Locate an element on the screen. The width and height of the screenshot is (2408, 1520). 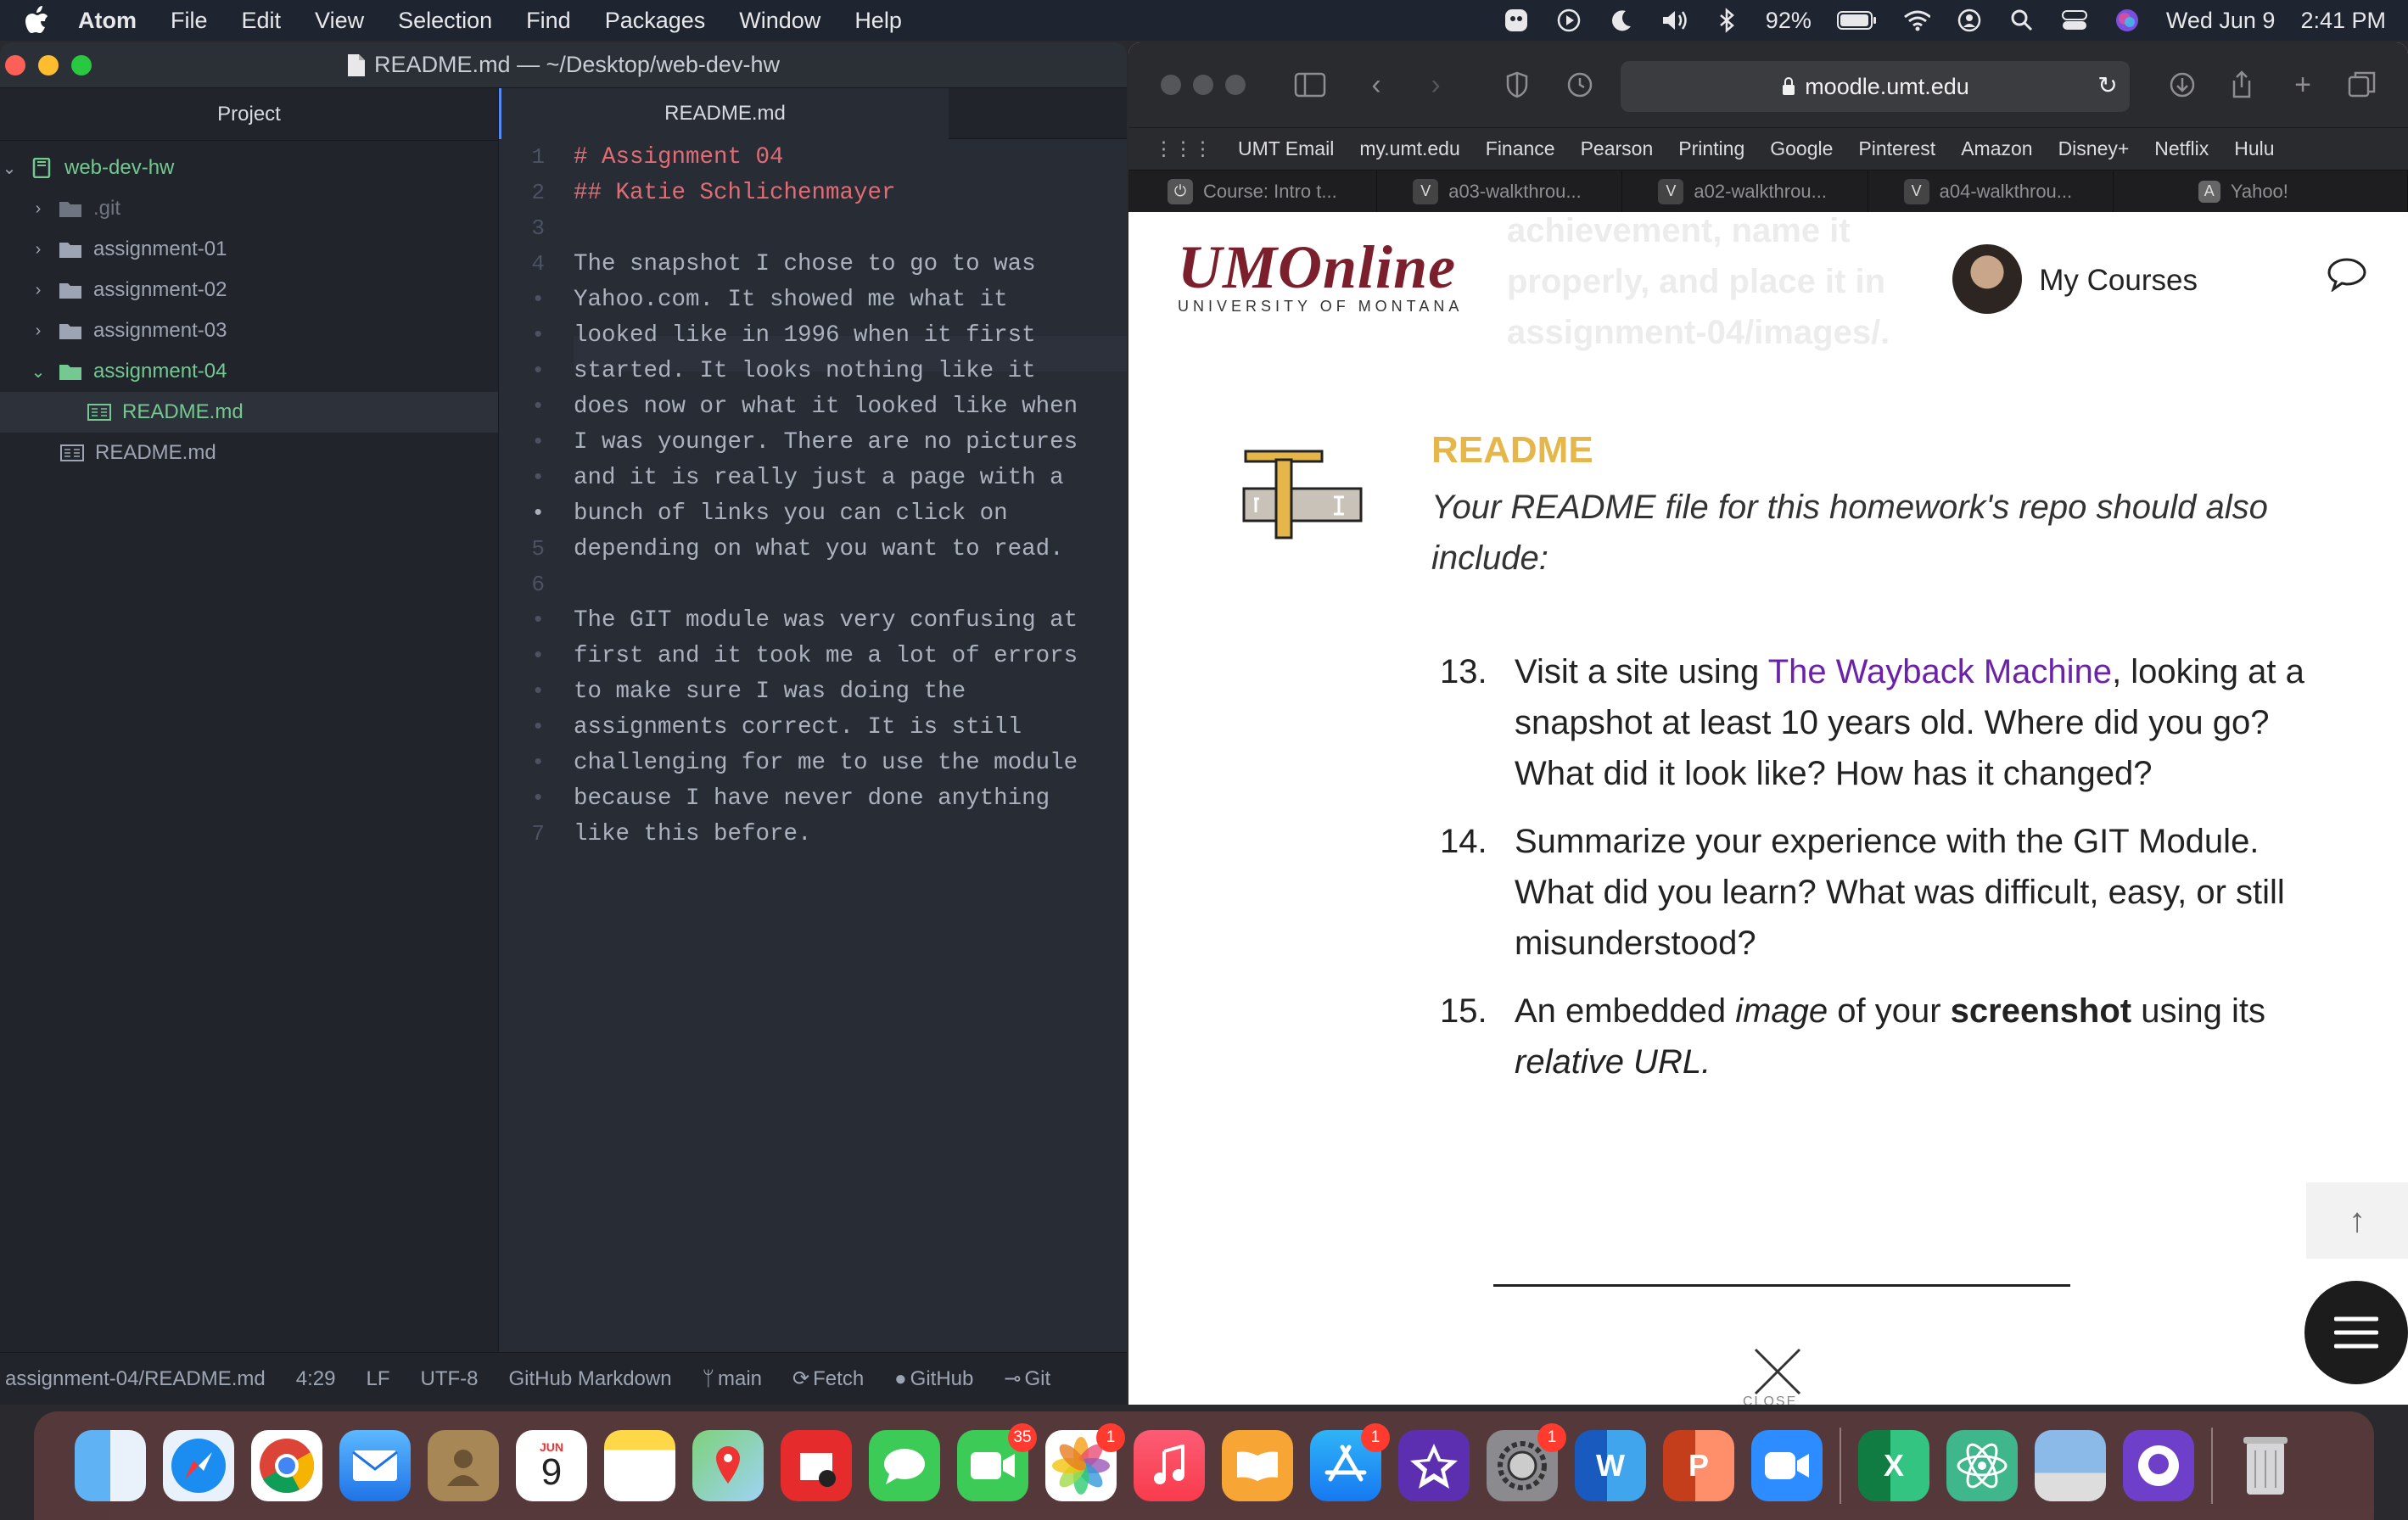
trash-icon is located at coordinates (2265, 1465).